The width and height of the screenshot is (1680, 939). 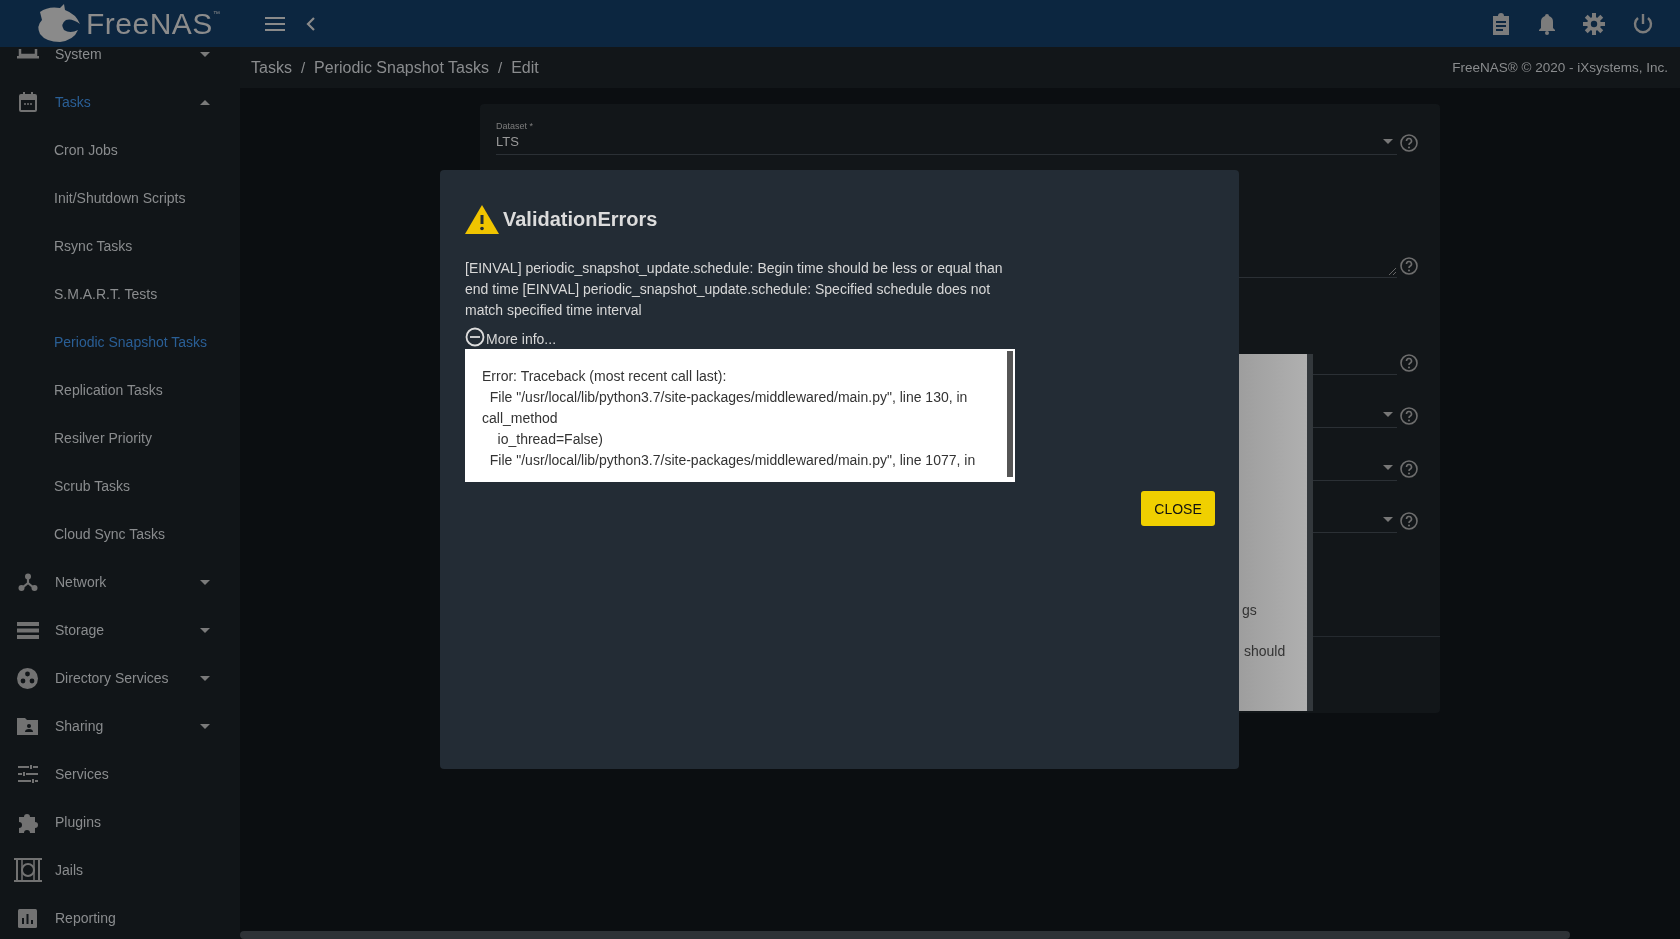 What do you see at coordinates (120, 102) in the screenshot?
I see `sidebar-item: Tasks` at bounding box center [120, 102].